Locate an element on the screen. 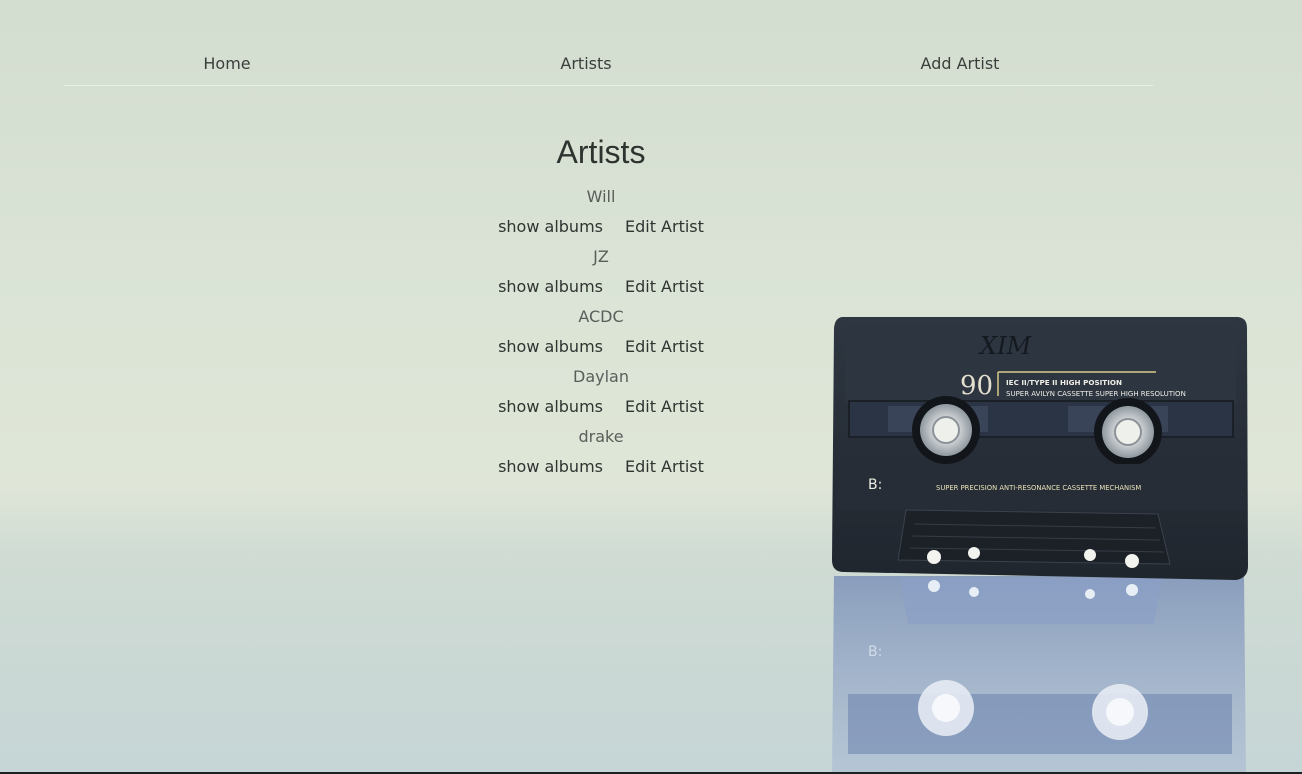 Image resolution: width=1302 pixels, height=774 pixels. nav-artists-link: Artists is located at coordinates (585, 63).